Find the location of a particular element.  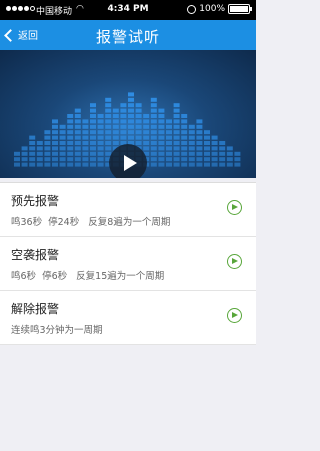

alarm-name: 解除报警 is located at coordinates (35, 309).